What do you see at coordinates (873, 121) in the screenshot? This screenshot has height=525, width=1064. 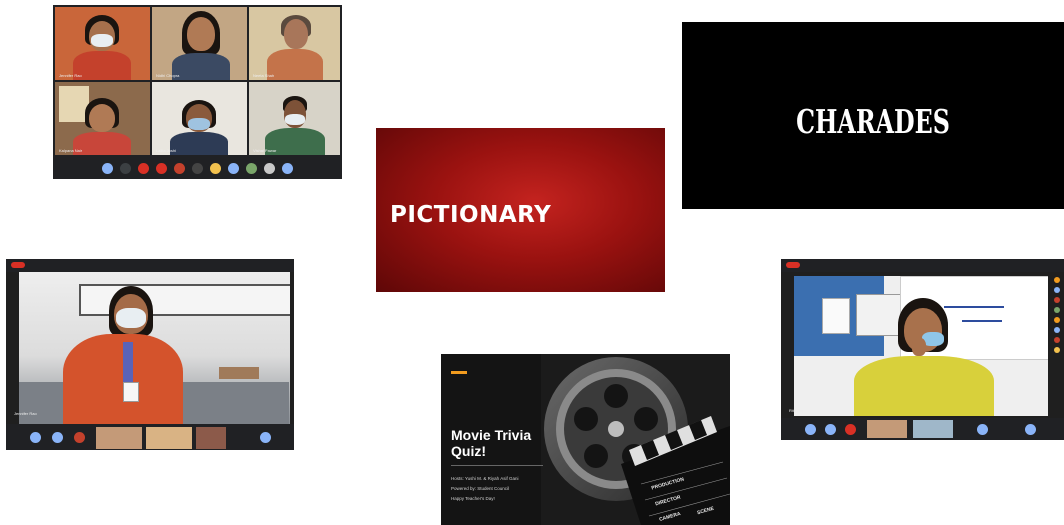 I see `charades-title: CHARADES` at bounding box center [873, 121].